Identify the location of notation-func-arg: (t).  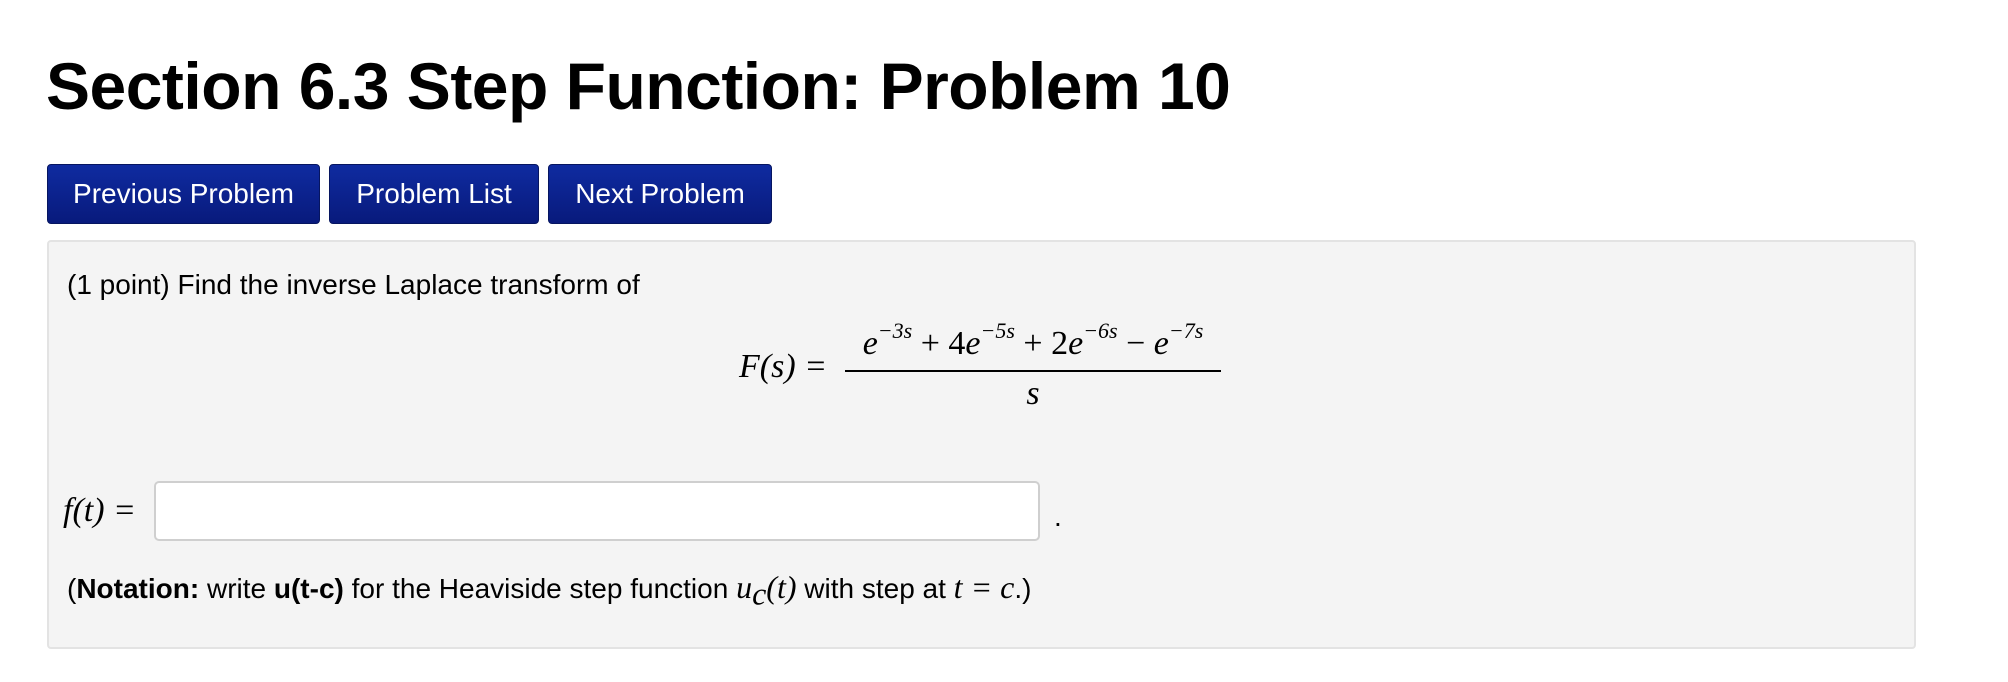
(781, 587).